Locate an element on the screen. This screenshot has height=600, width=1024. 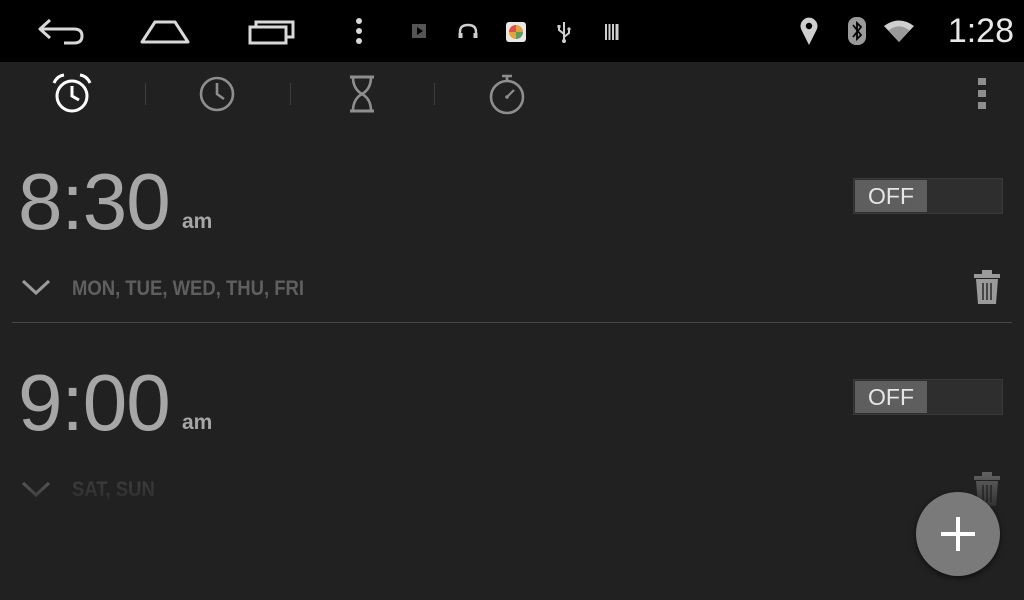
timer-icon is located at coordinates (362, 94).